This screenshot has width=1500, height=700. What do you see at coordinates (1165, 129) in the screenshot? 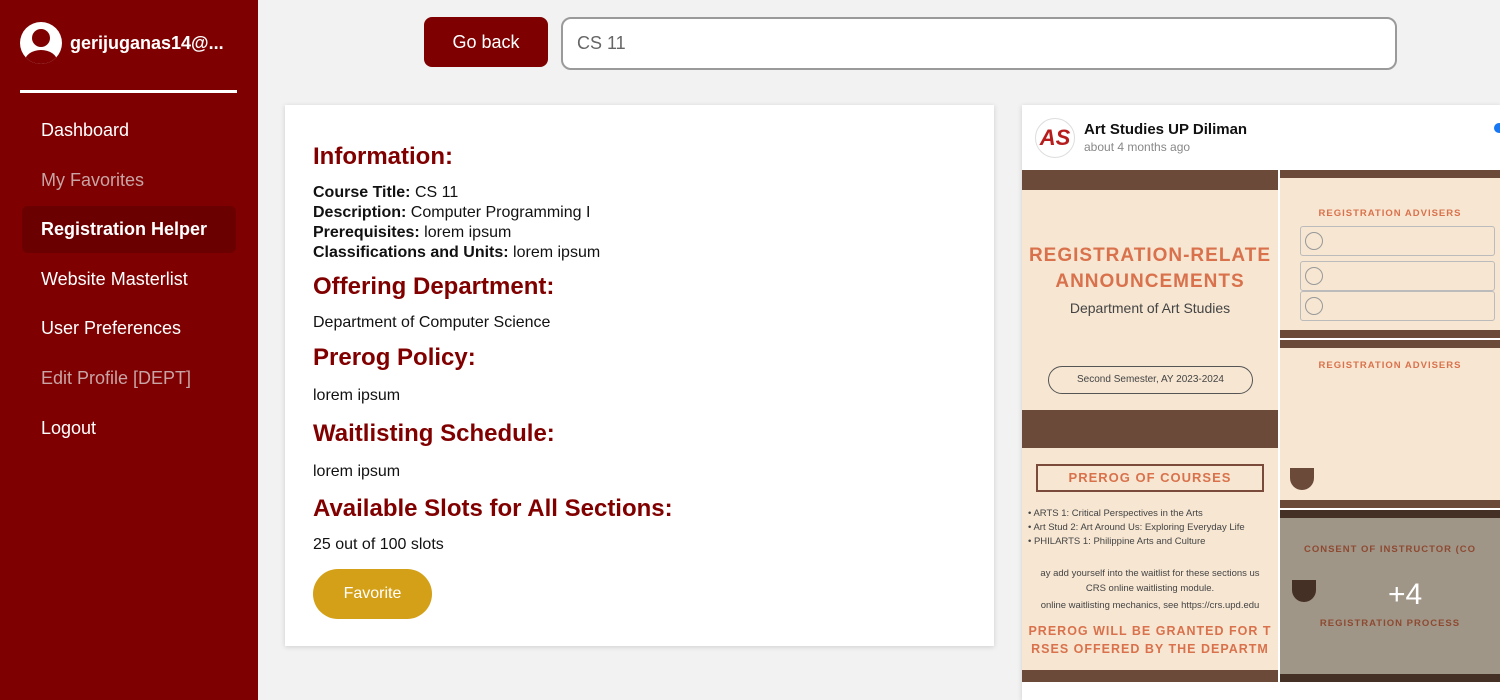
I see `post-page-name: Art Studies UP Diliman` at bounding box center [1165, 129].